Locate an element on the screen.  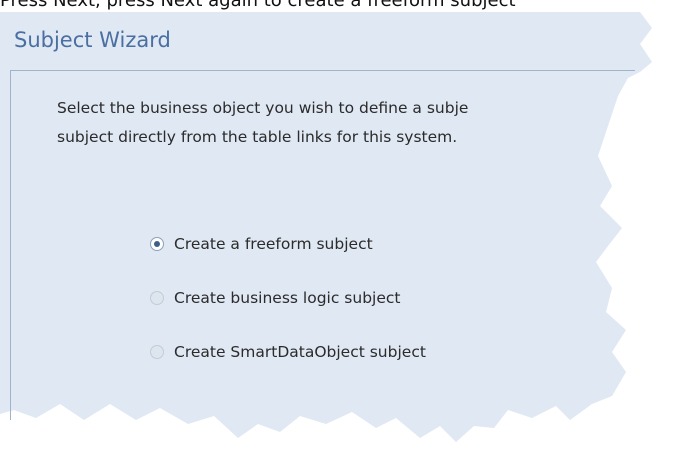
option-freeform-subject: Create a freeform subject is located at coordinates (261, 244).